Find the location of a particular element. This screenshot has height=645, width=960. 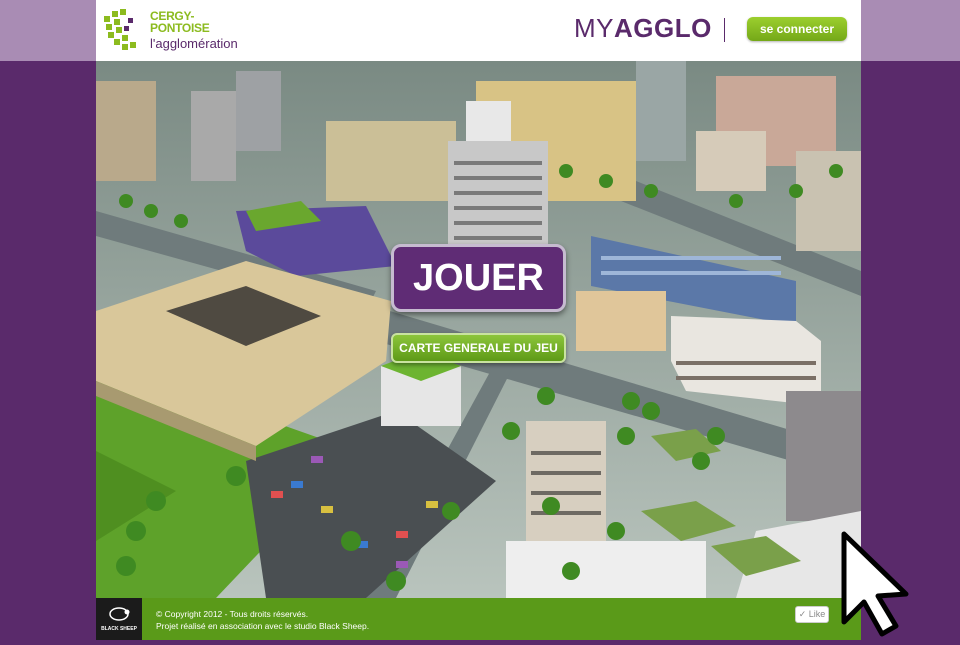

pointer-cursor-icon is located at coordinates (875, 584).